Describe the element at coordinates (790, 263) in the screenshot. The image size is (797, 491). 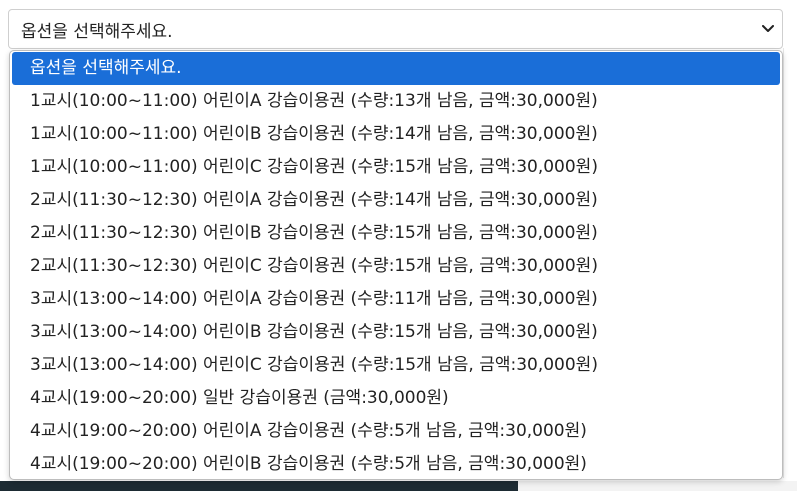
I see `background-content` at that location.